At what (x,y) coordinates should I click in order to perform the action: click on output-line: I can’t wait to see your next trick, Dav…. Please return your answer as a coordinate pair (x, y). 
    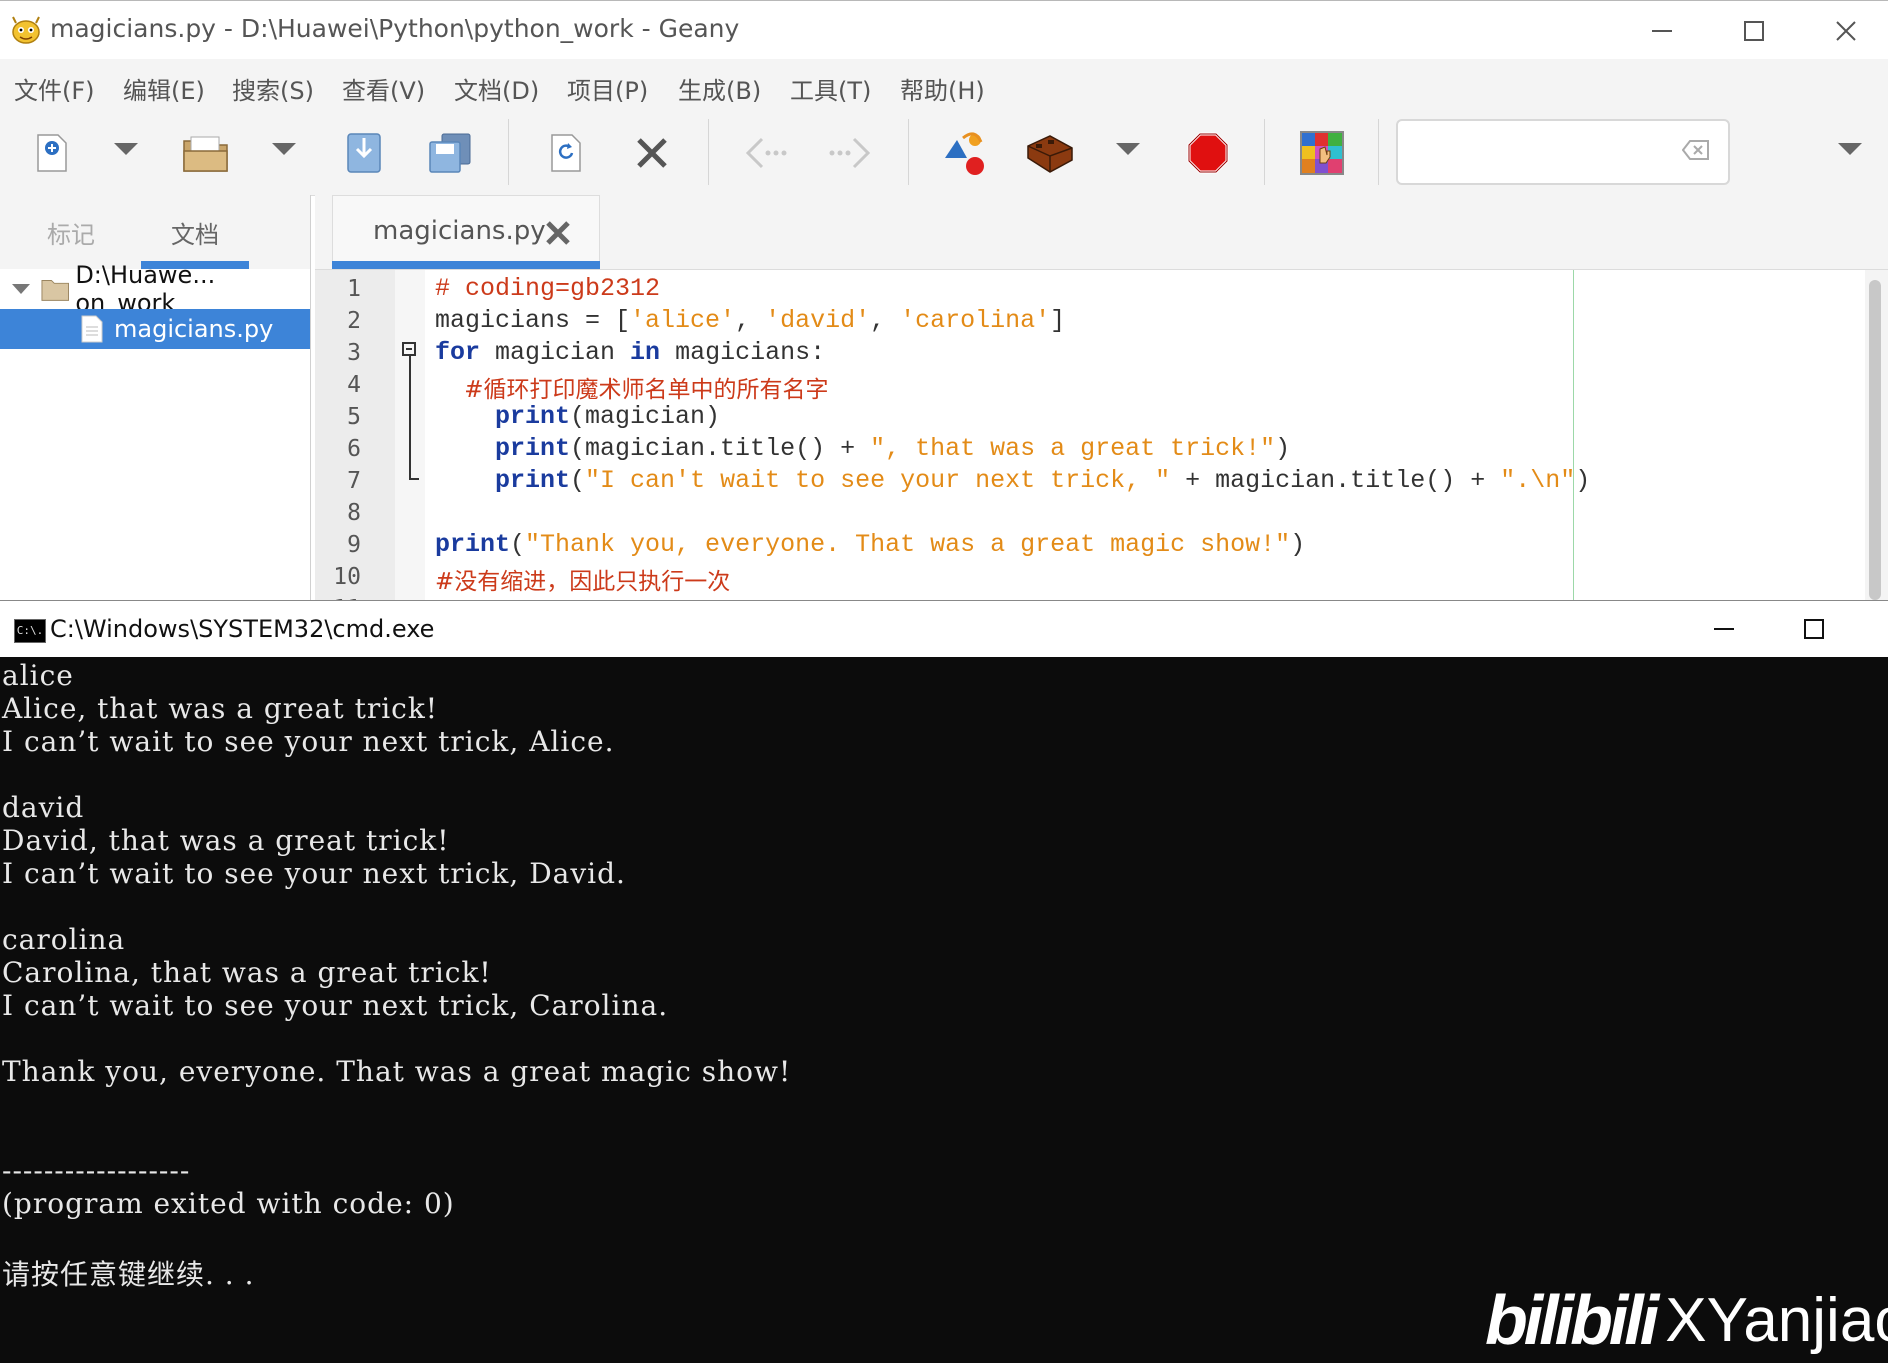
    Looking at the image, I should click on (314, 873).